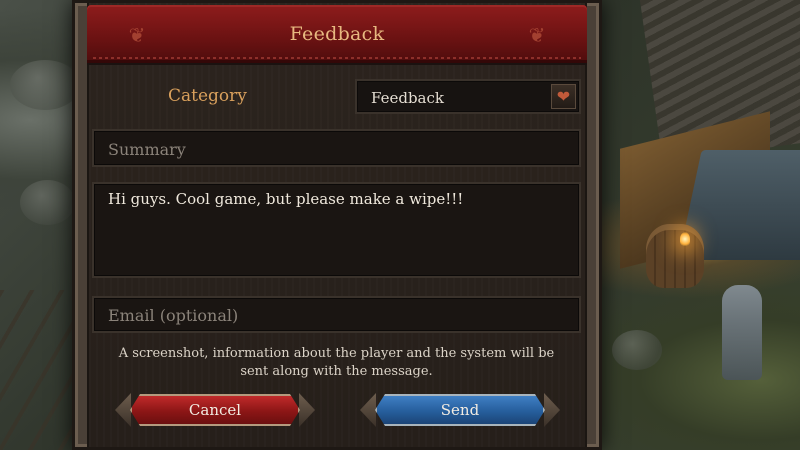  Describe the element at coordinates (742, 332) in the screenshot. I see `npc-character` at that location.